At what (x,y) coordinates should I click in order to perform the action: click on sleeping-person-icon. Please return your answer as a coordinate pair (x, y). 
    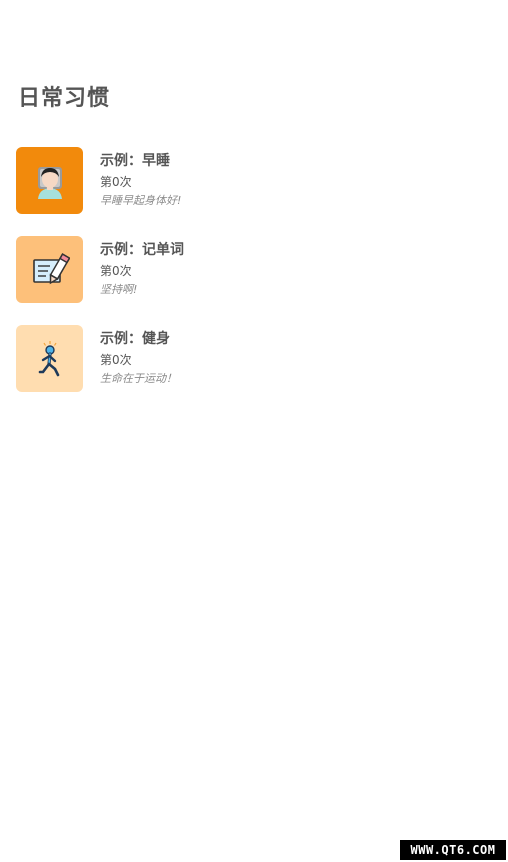
    Looking at the image, I should click on (49, 182).